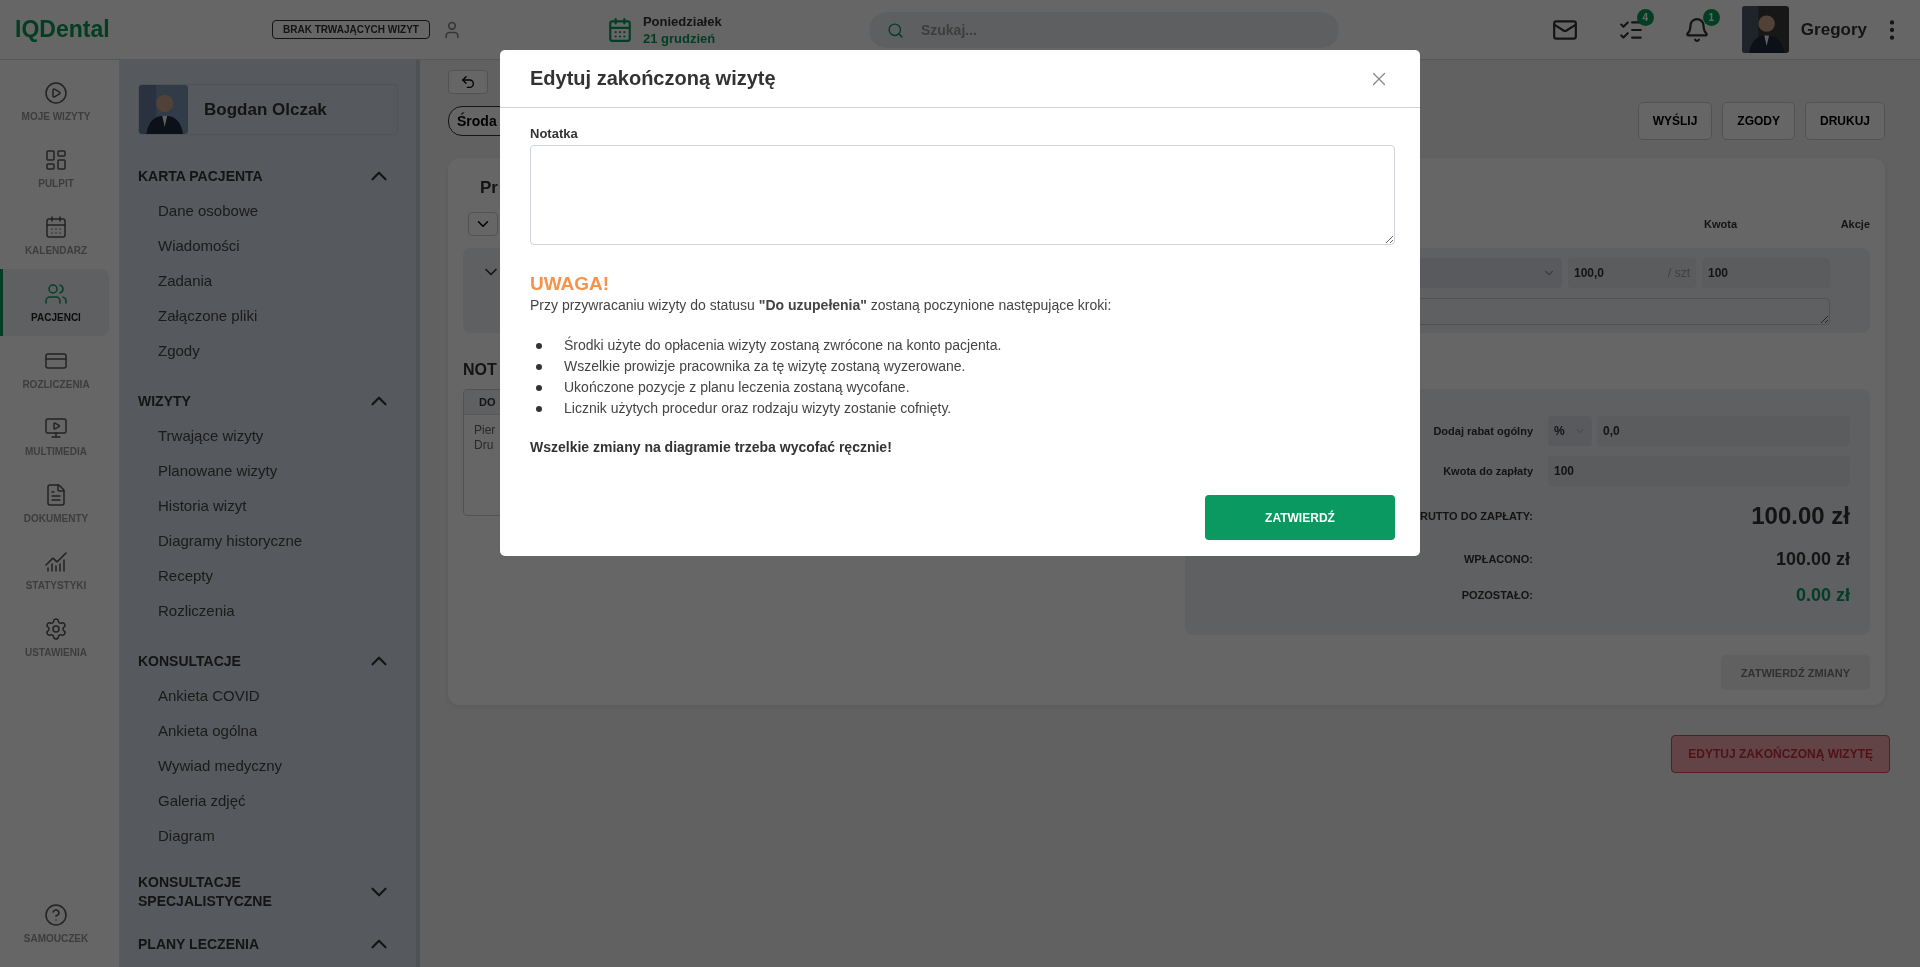 The width and height of the screenshot is (1920, 967). Describe the element at coordinates (1483, 431) in the screenshot. I see `field-label: Dodaj rabat ogólny` at that location.